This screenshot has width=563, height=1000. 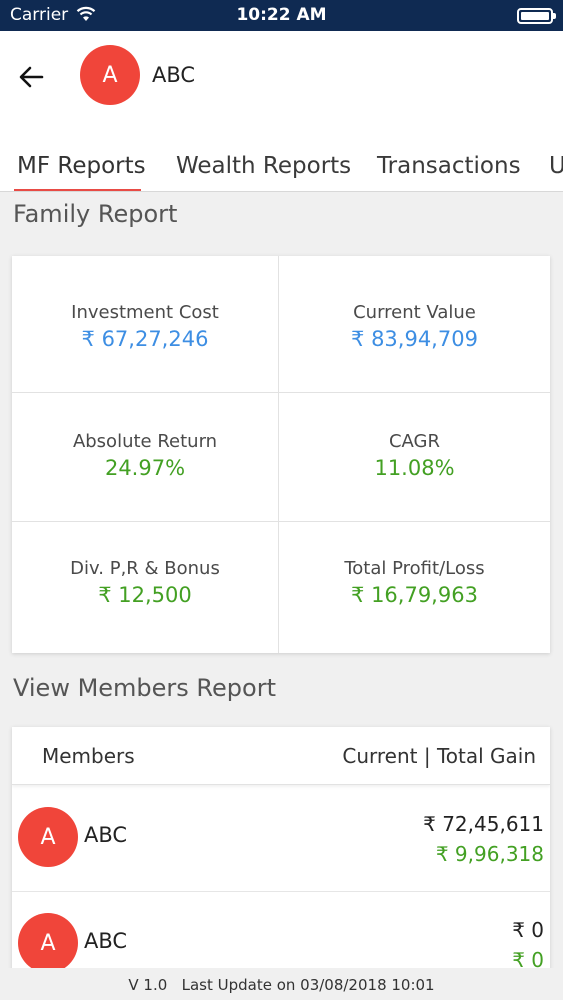 What do you see at coordinates (414, 568) in the screenshot?
I see `metric-label: Total Profit/Loss` at bounding box center [414, 568].